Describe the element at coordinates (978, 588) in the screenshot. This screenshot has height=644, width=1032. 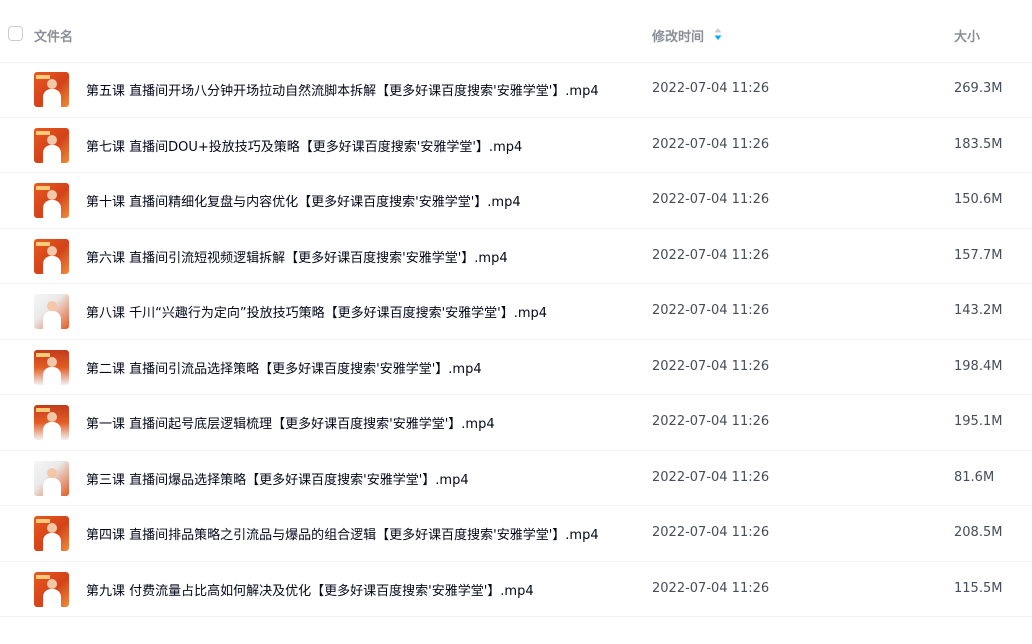
I see `file-size: 115.5M` at that location.